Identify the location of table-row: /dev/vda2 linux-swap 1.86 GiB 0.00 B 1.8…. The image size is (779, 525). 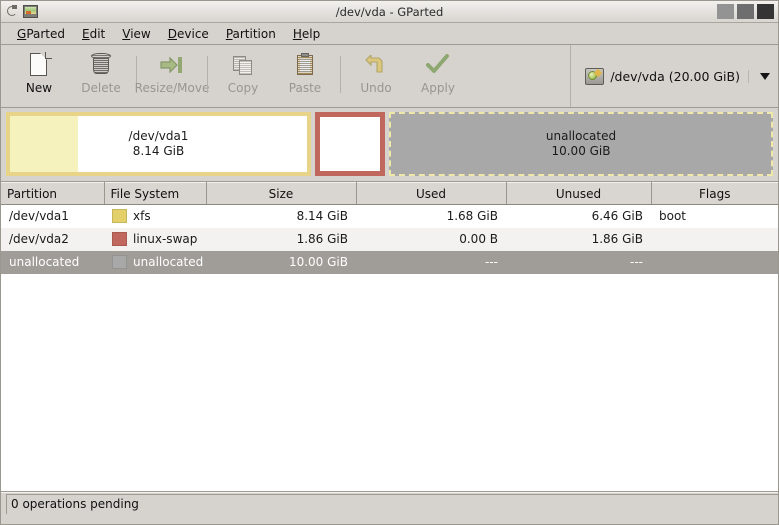
(389, 239).